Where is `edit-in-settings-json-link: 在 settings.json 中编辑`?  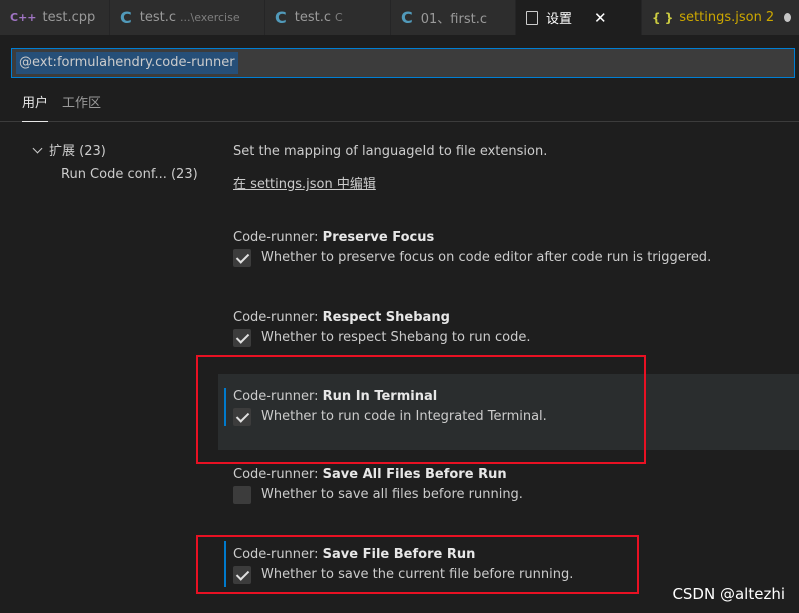
edit-in-settings-json-link: 在 settings.json 中编辑 is located at coordinates (304, 184).